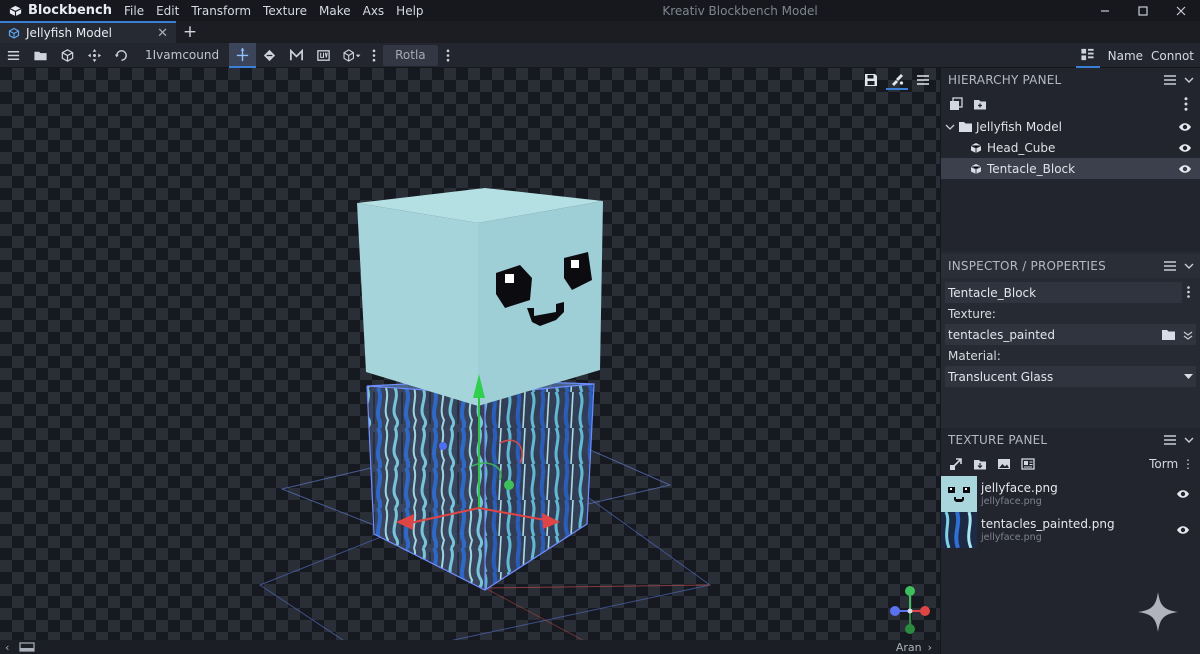  I want to click on layout-grid-icon, so click(1087, 54).